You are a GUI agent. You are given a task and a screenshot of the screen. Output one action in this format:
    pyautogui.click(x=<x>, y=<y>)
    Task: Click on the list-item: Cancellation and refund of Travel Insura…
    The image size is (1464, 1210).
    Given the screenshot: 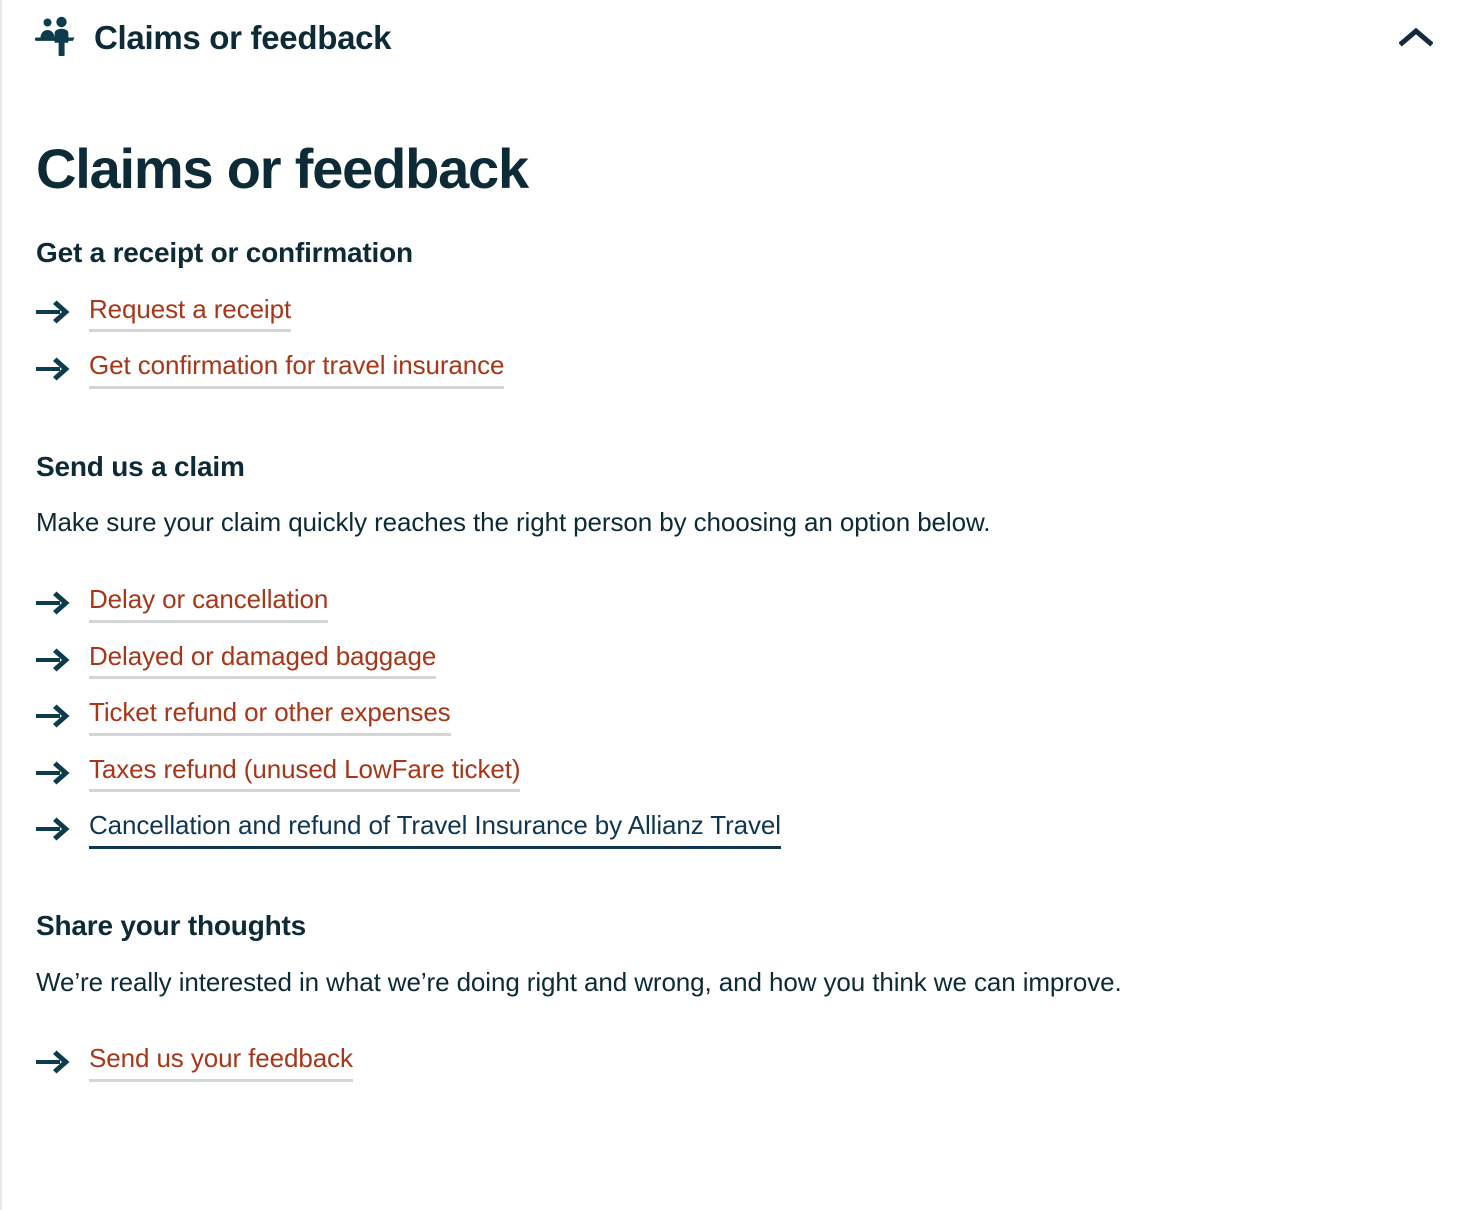 What is the action you would take?
    pyautogui.click(x=735, y=829)
    